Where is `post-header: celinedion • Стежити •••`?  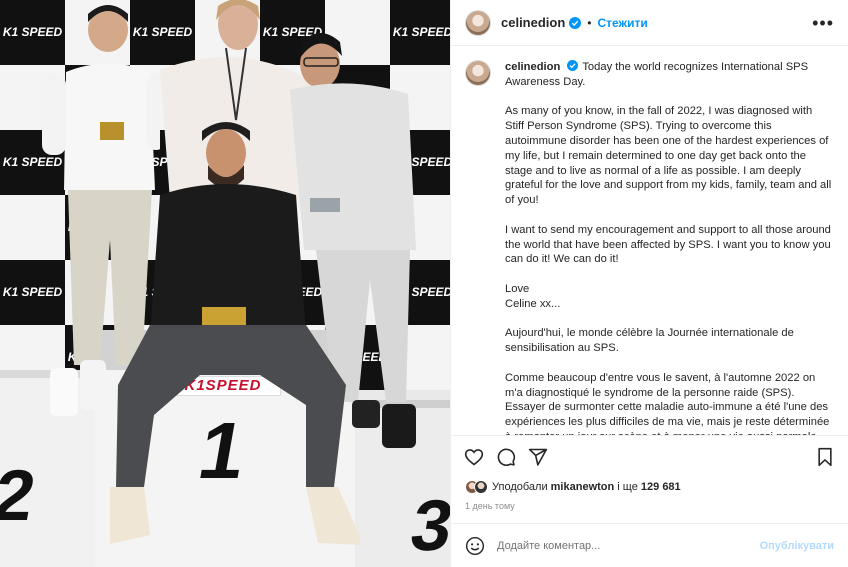 post-header: celinedion • Стежити ••• is located at coordinates (649, 23).